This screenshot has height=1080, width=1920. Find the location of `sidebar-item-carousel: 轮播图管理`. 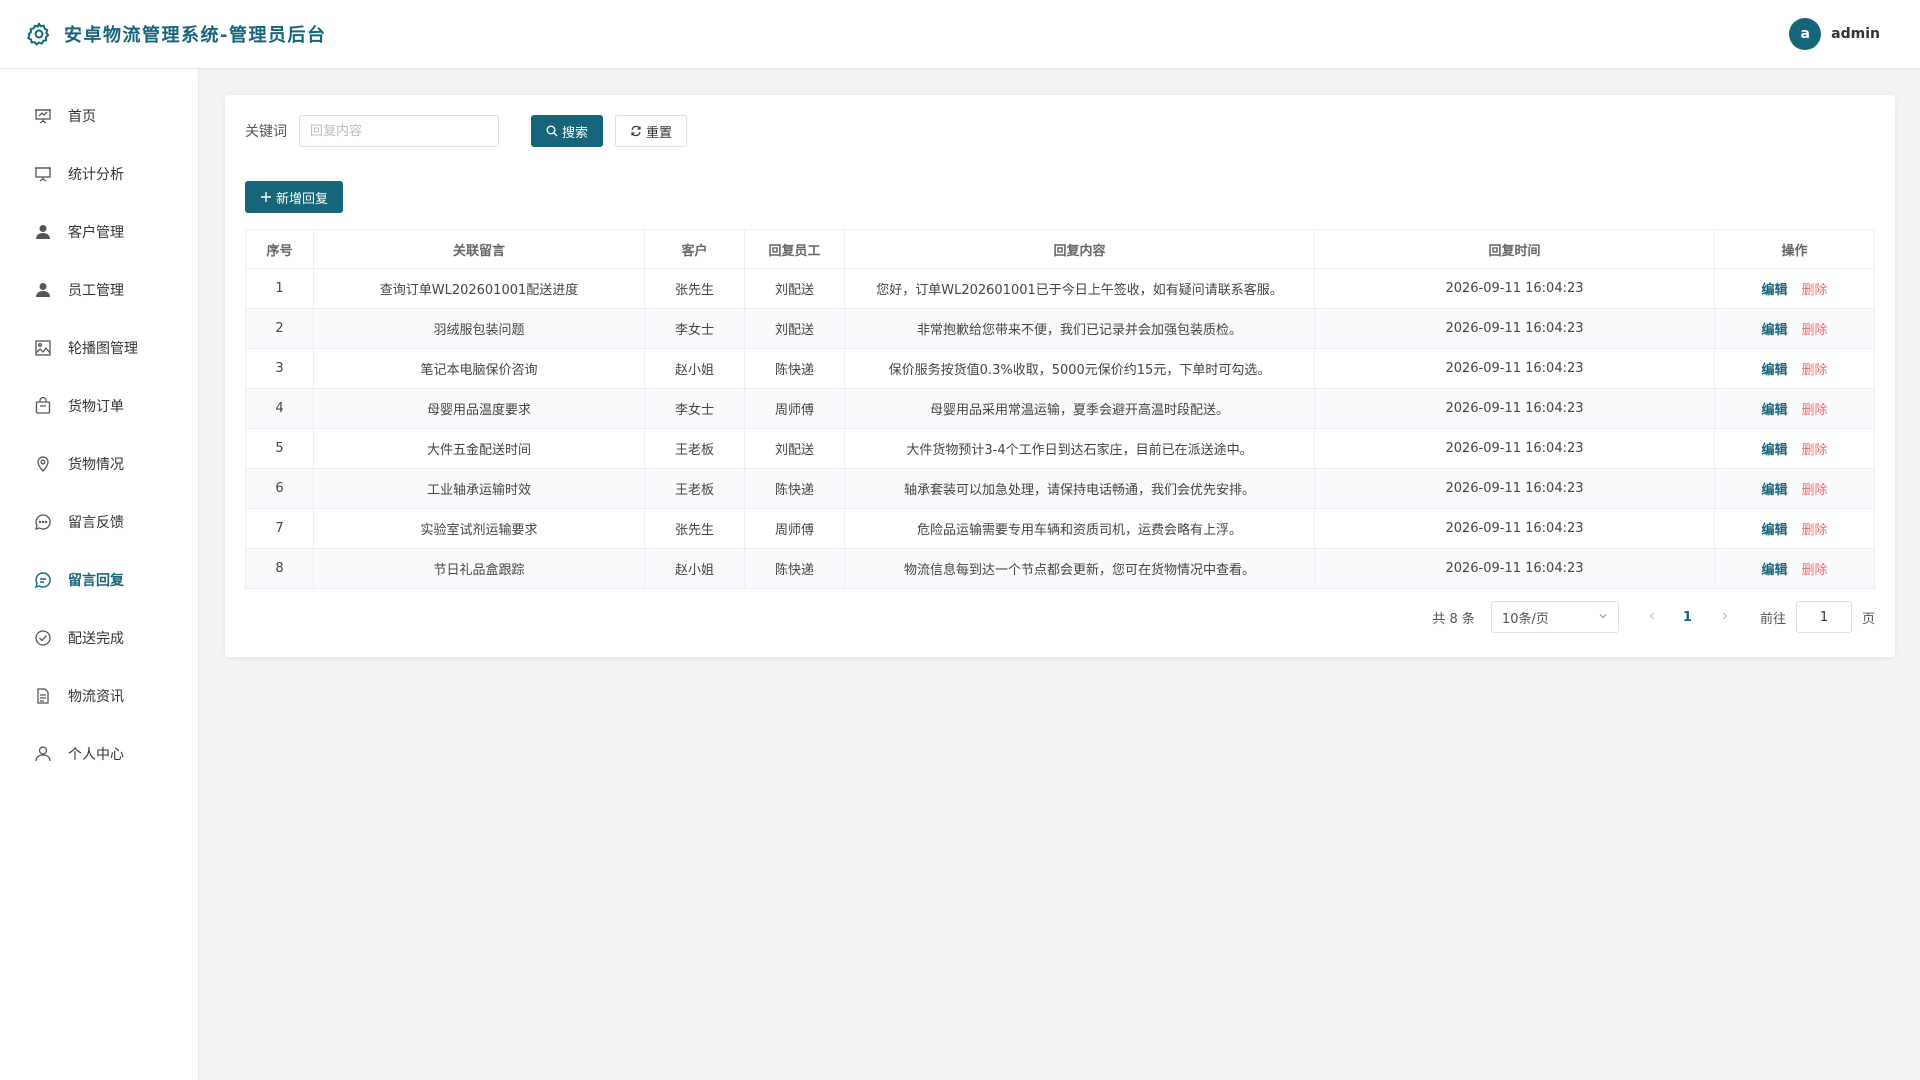

sidebar-item-carousel: 轮播图管理 is located at coordinates (99, 348).